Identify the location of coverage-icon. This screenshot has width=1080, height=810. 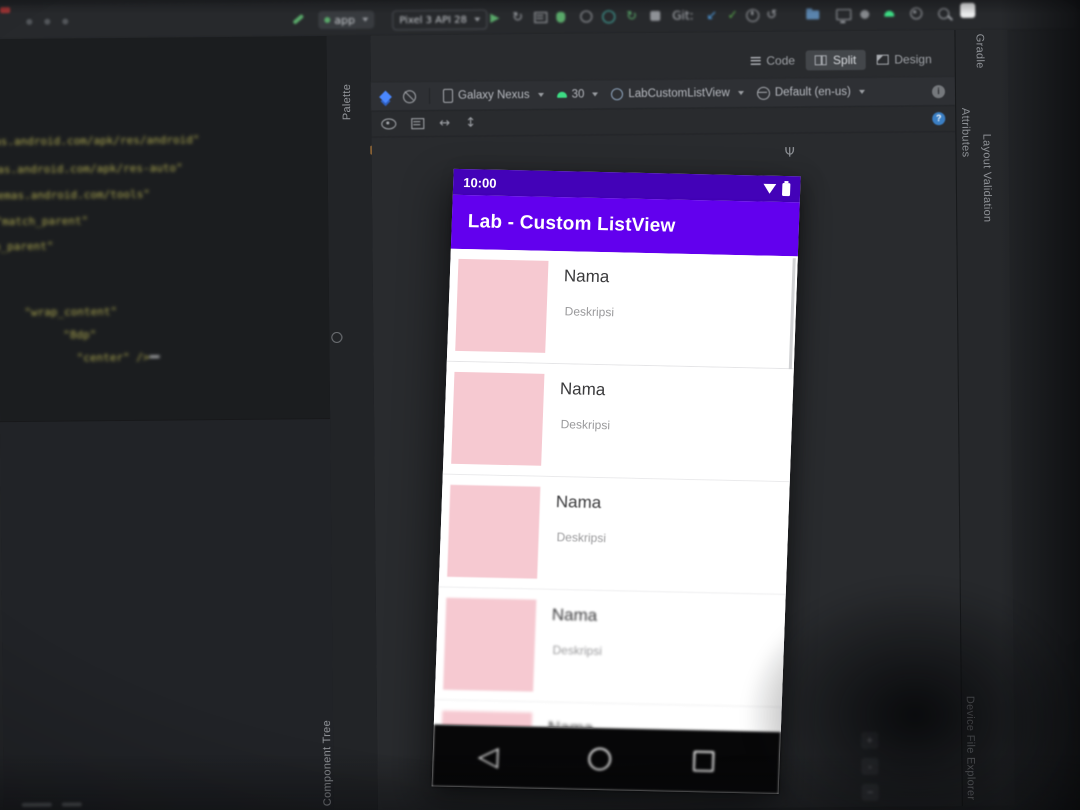
(586, 16).